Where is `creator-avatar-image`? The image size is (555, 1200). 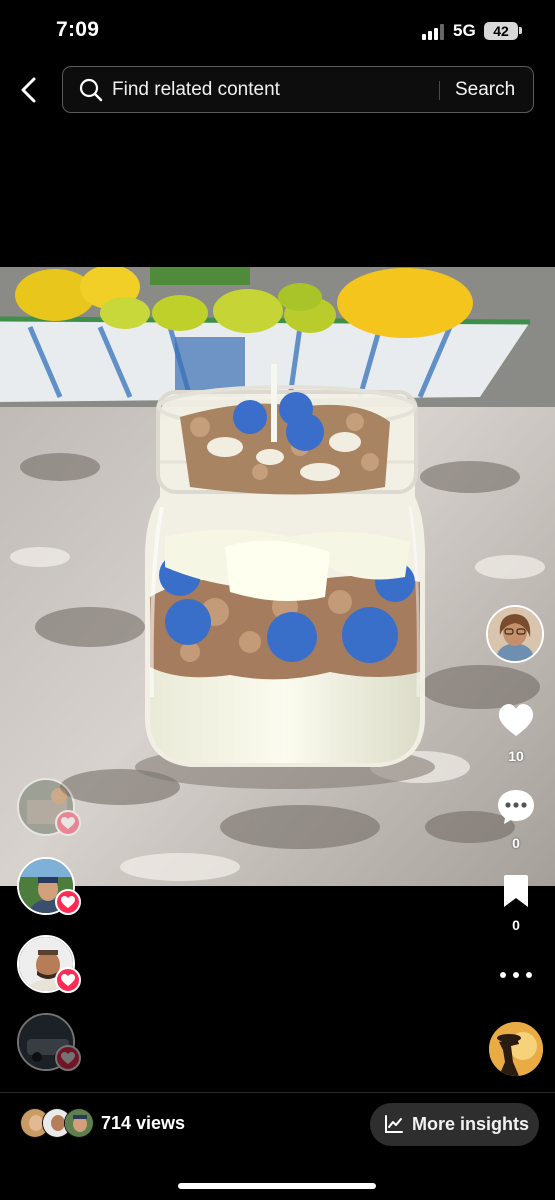 creator-avatar-image is located at coordinates (515, 634).